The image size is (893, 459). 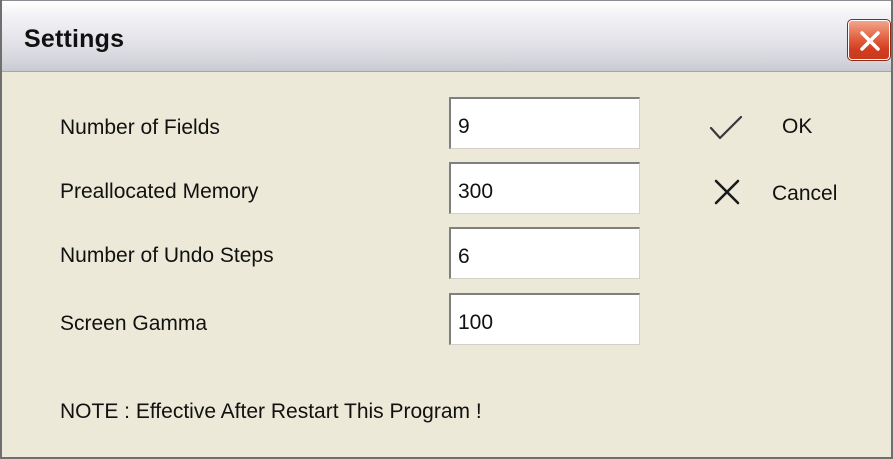 I want to click on checkmark-icon, so click(x=726, y=127).